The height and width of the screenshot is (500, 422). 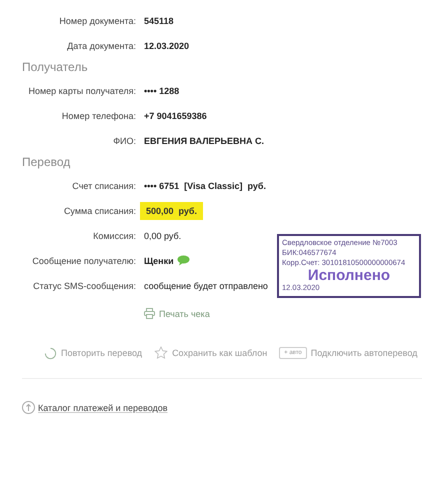 What do you see at coordinates (55, 67) in the screenshot?
I see `section-heading: Получатель` at bounding box center [55, 67].